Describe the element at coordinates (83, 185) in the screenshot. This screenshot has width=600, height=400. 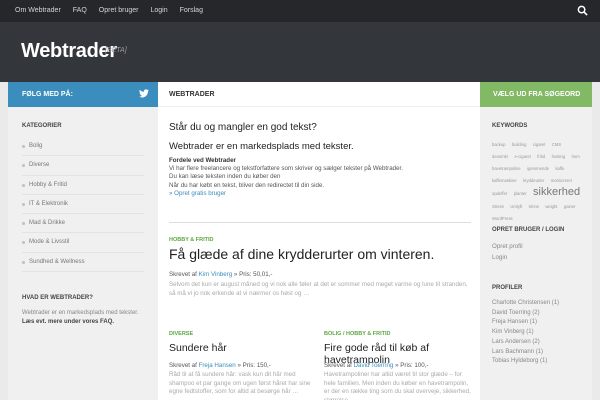
I see `category-item-hobby-fritid: Hobby & Fritid` at that location.